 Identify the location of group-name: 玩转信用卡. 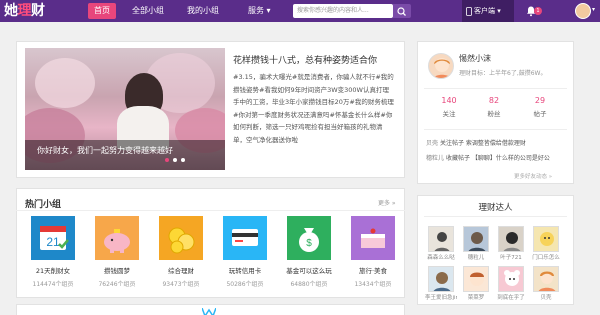
(245, 271).